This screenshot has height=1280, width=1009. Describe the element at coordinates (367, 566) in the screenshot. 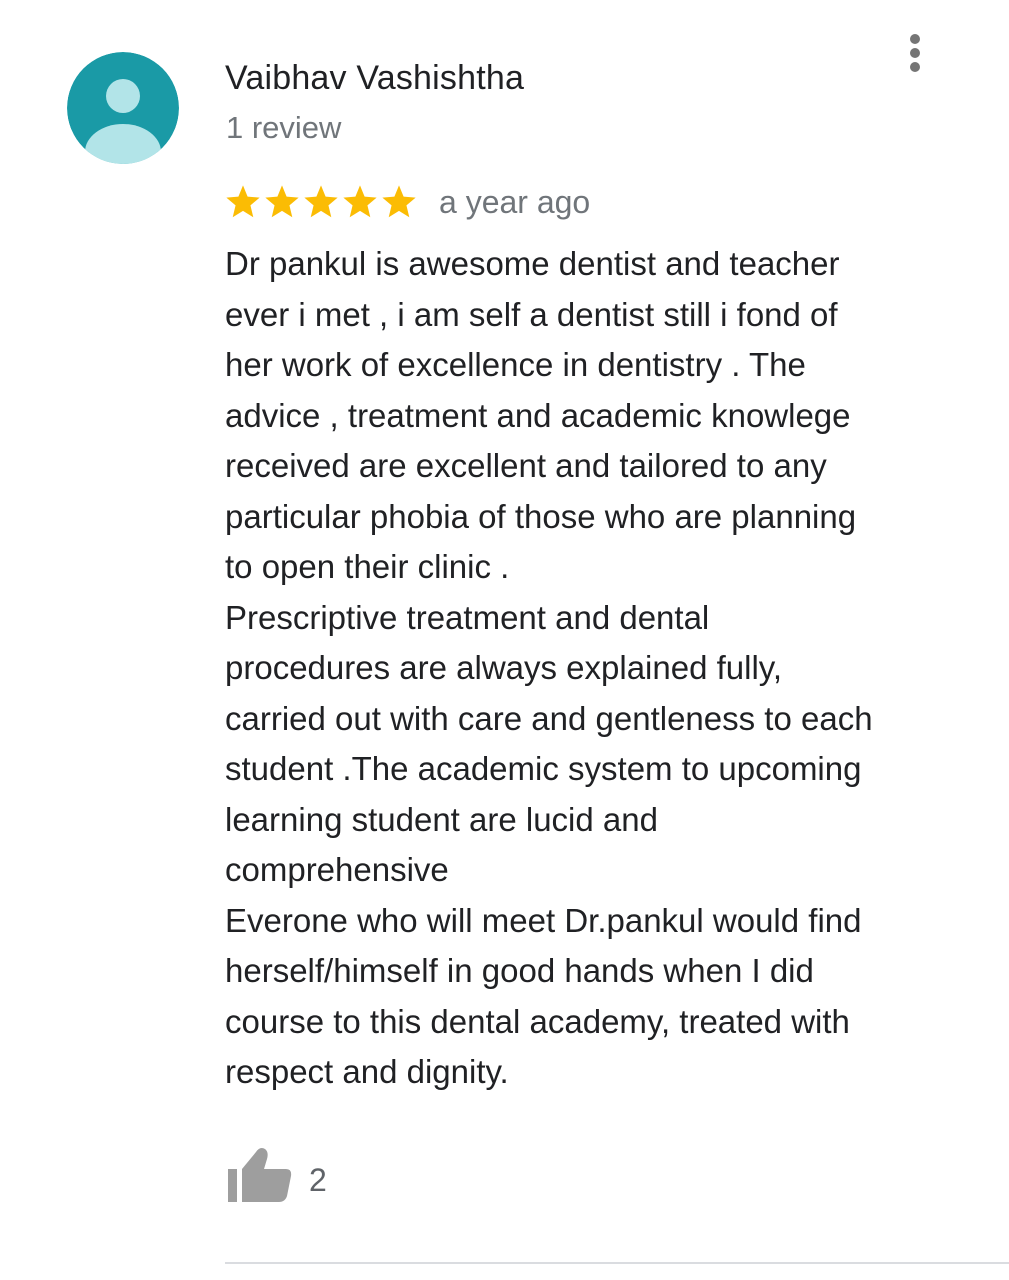

I see `review-text-line: to open their clinic .` at that location.